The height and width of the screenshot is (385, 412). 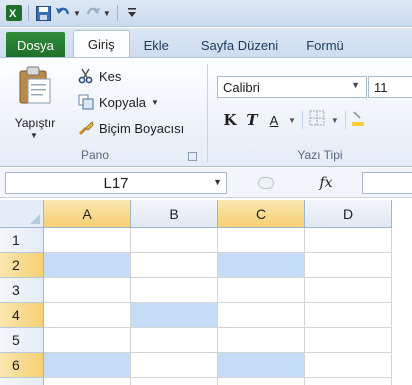 What do you see at coordinates (107, 13) in the screenshot?
I see `redo-dropdown-icon: ▼` at bounding box center [107, 13].